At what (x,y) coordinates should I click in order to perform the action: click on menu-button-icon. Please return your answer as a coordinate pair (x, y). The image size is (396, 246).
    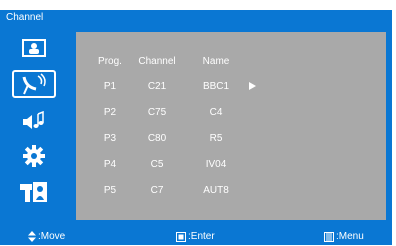
    Looking at the image, I should click on (329, 236).